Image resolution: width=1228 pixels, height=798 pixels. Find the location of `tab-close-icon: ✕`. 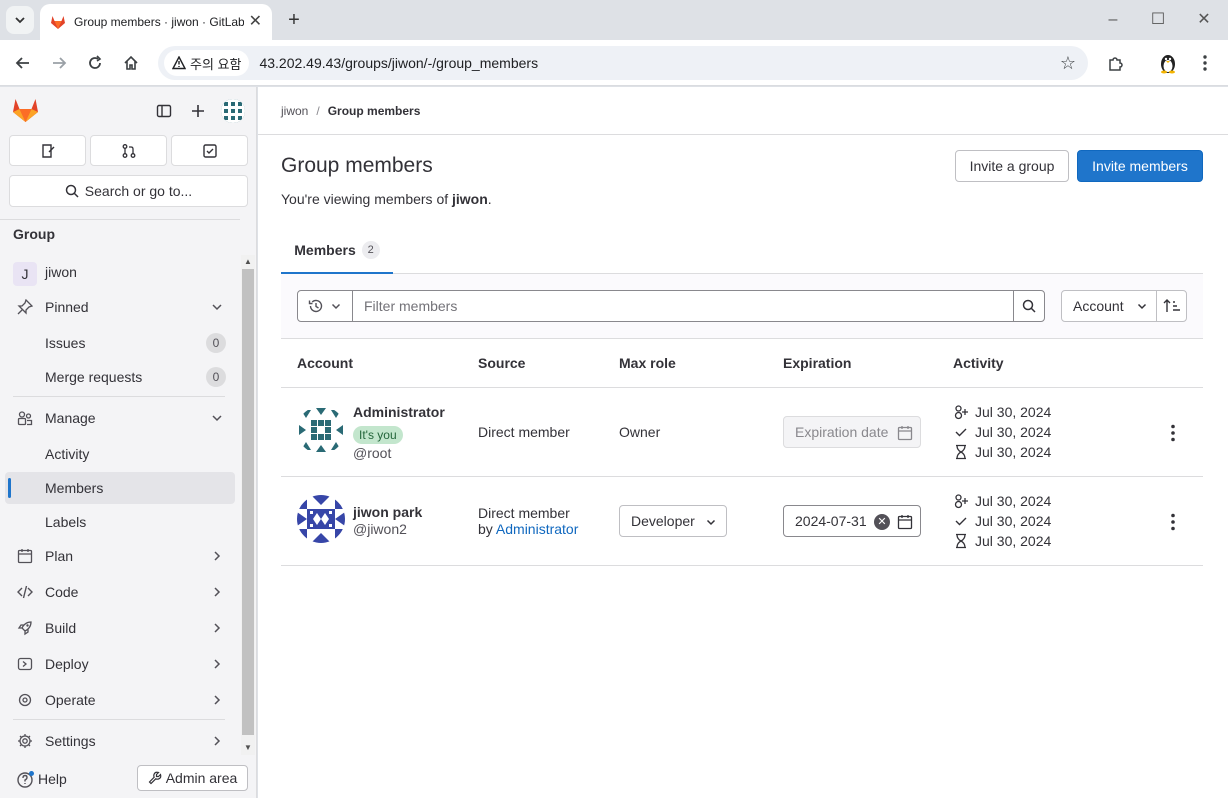

tab-close-icon: ✕ is located at coordinates (255, 22).